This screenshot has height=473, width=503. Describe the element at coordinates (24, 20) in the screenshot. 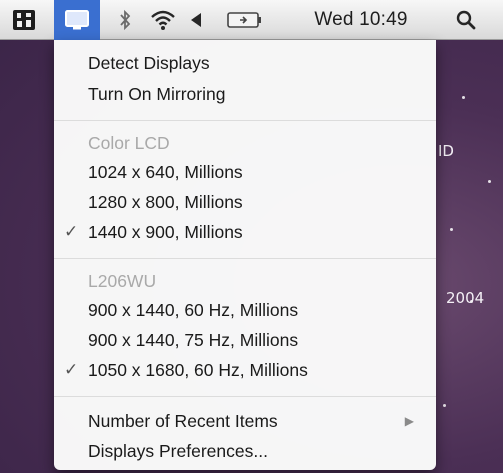

I see `dashboard-icon` at that location.